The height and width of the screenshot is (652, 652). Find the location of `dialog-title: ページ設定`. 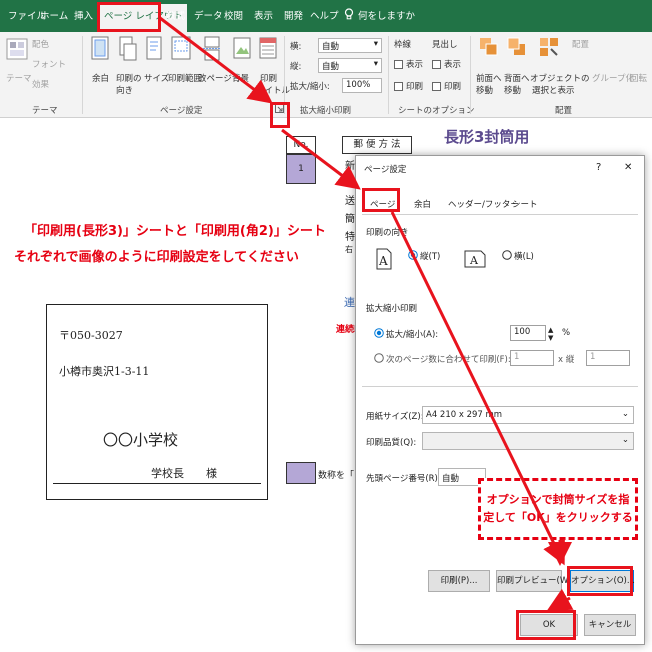

dialog-title: ページ設定 is located at coordinates (385, 170).